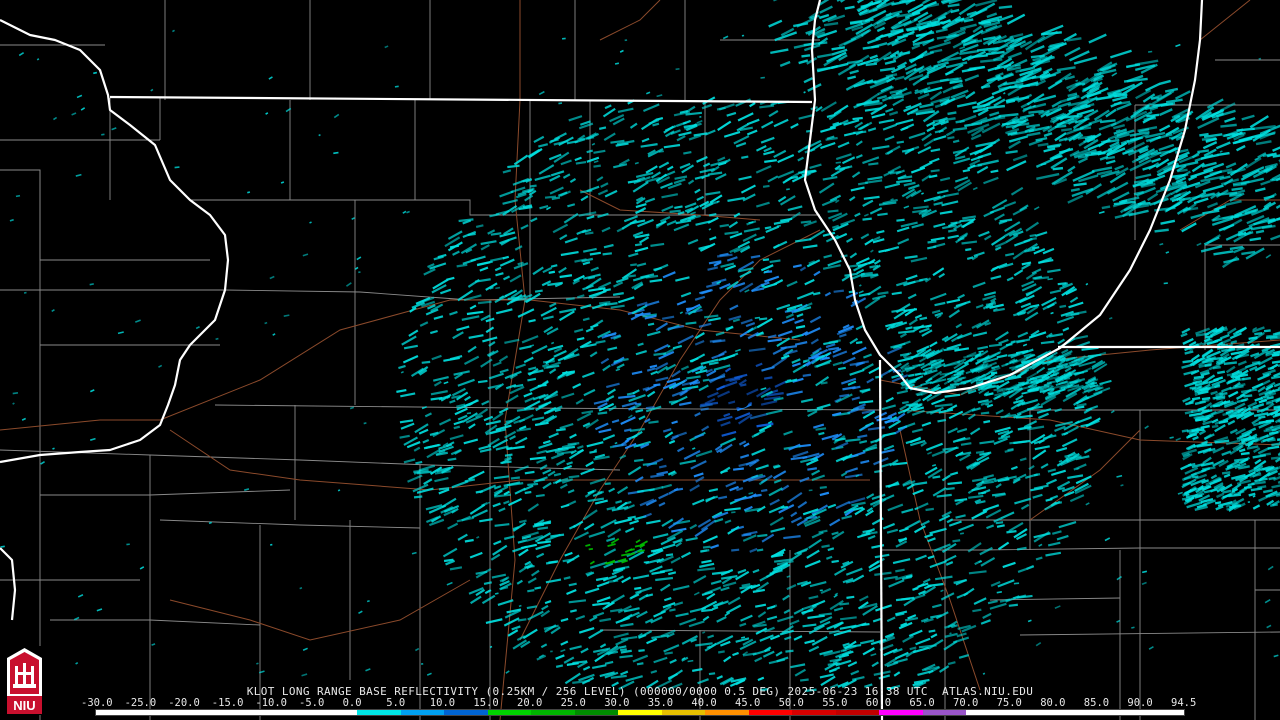  I want to click on colorbar-tick-label: 75.0, so click(1009, 703).